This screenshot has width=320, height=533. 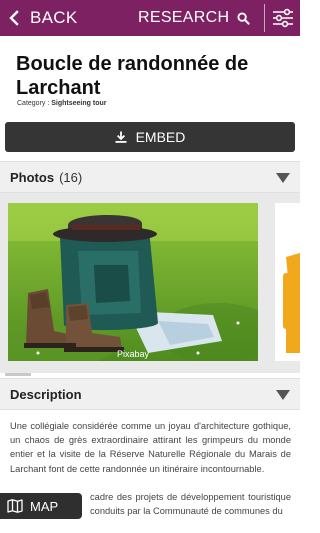 What do you see at coordinates (44, 506) in the screenshot?
I see `map-label: MAP` at bounding box center [44, 506].